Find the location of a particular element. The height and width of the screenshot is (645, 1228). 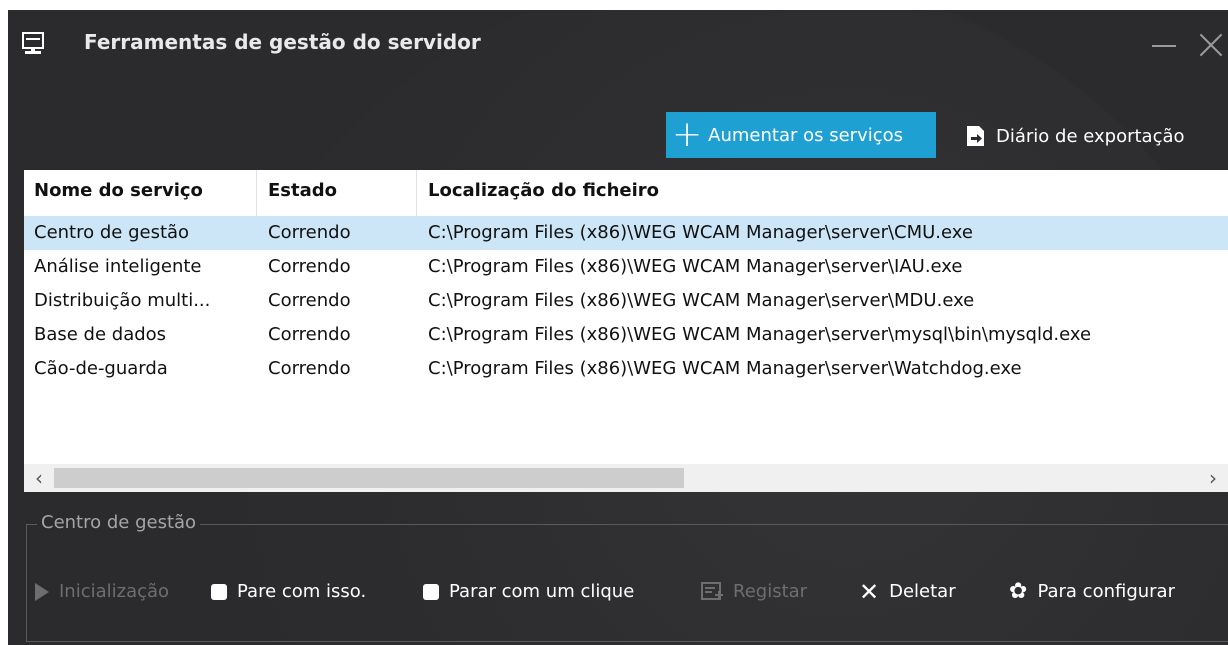

add-services-label: Aumentar os serviços is located at coordinates (806, 135).